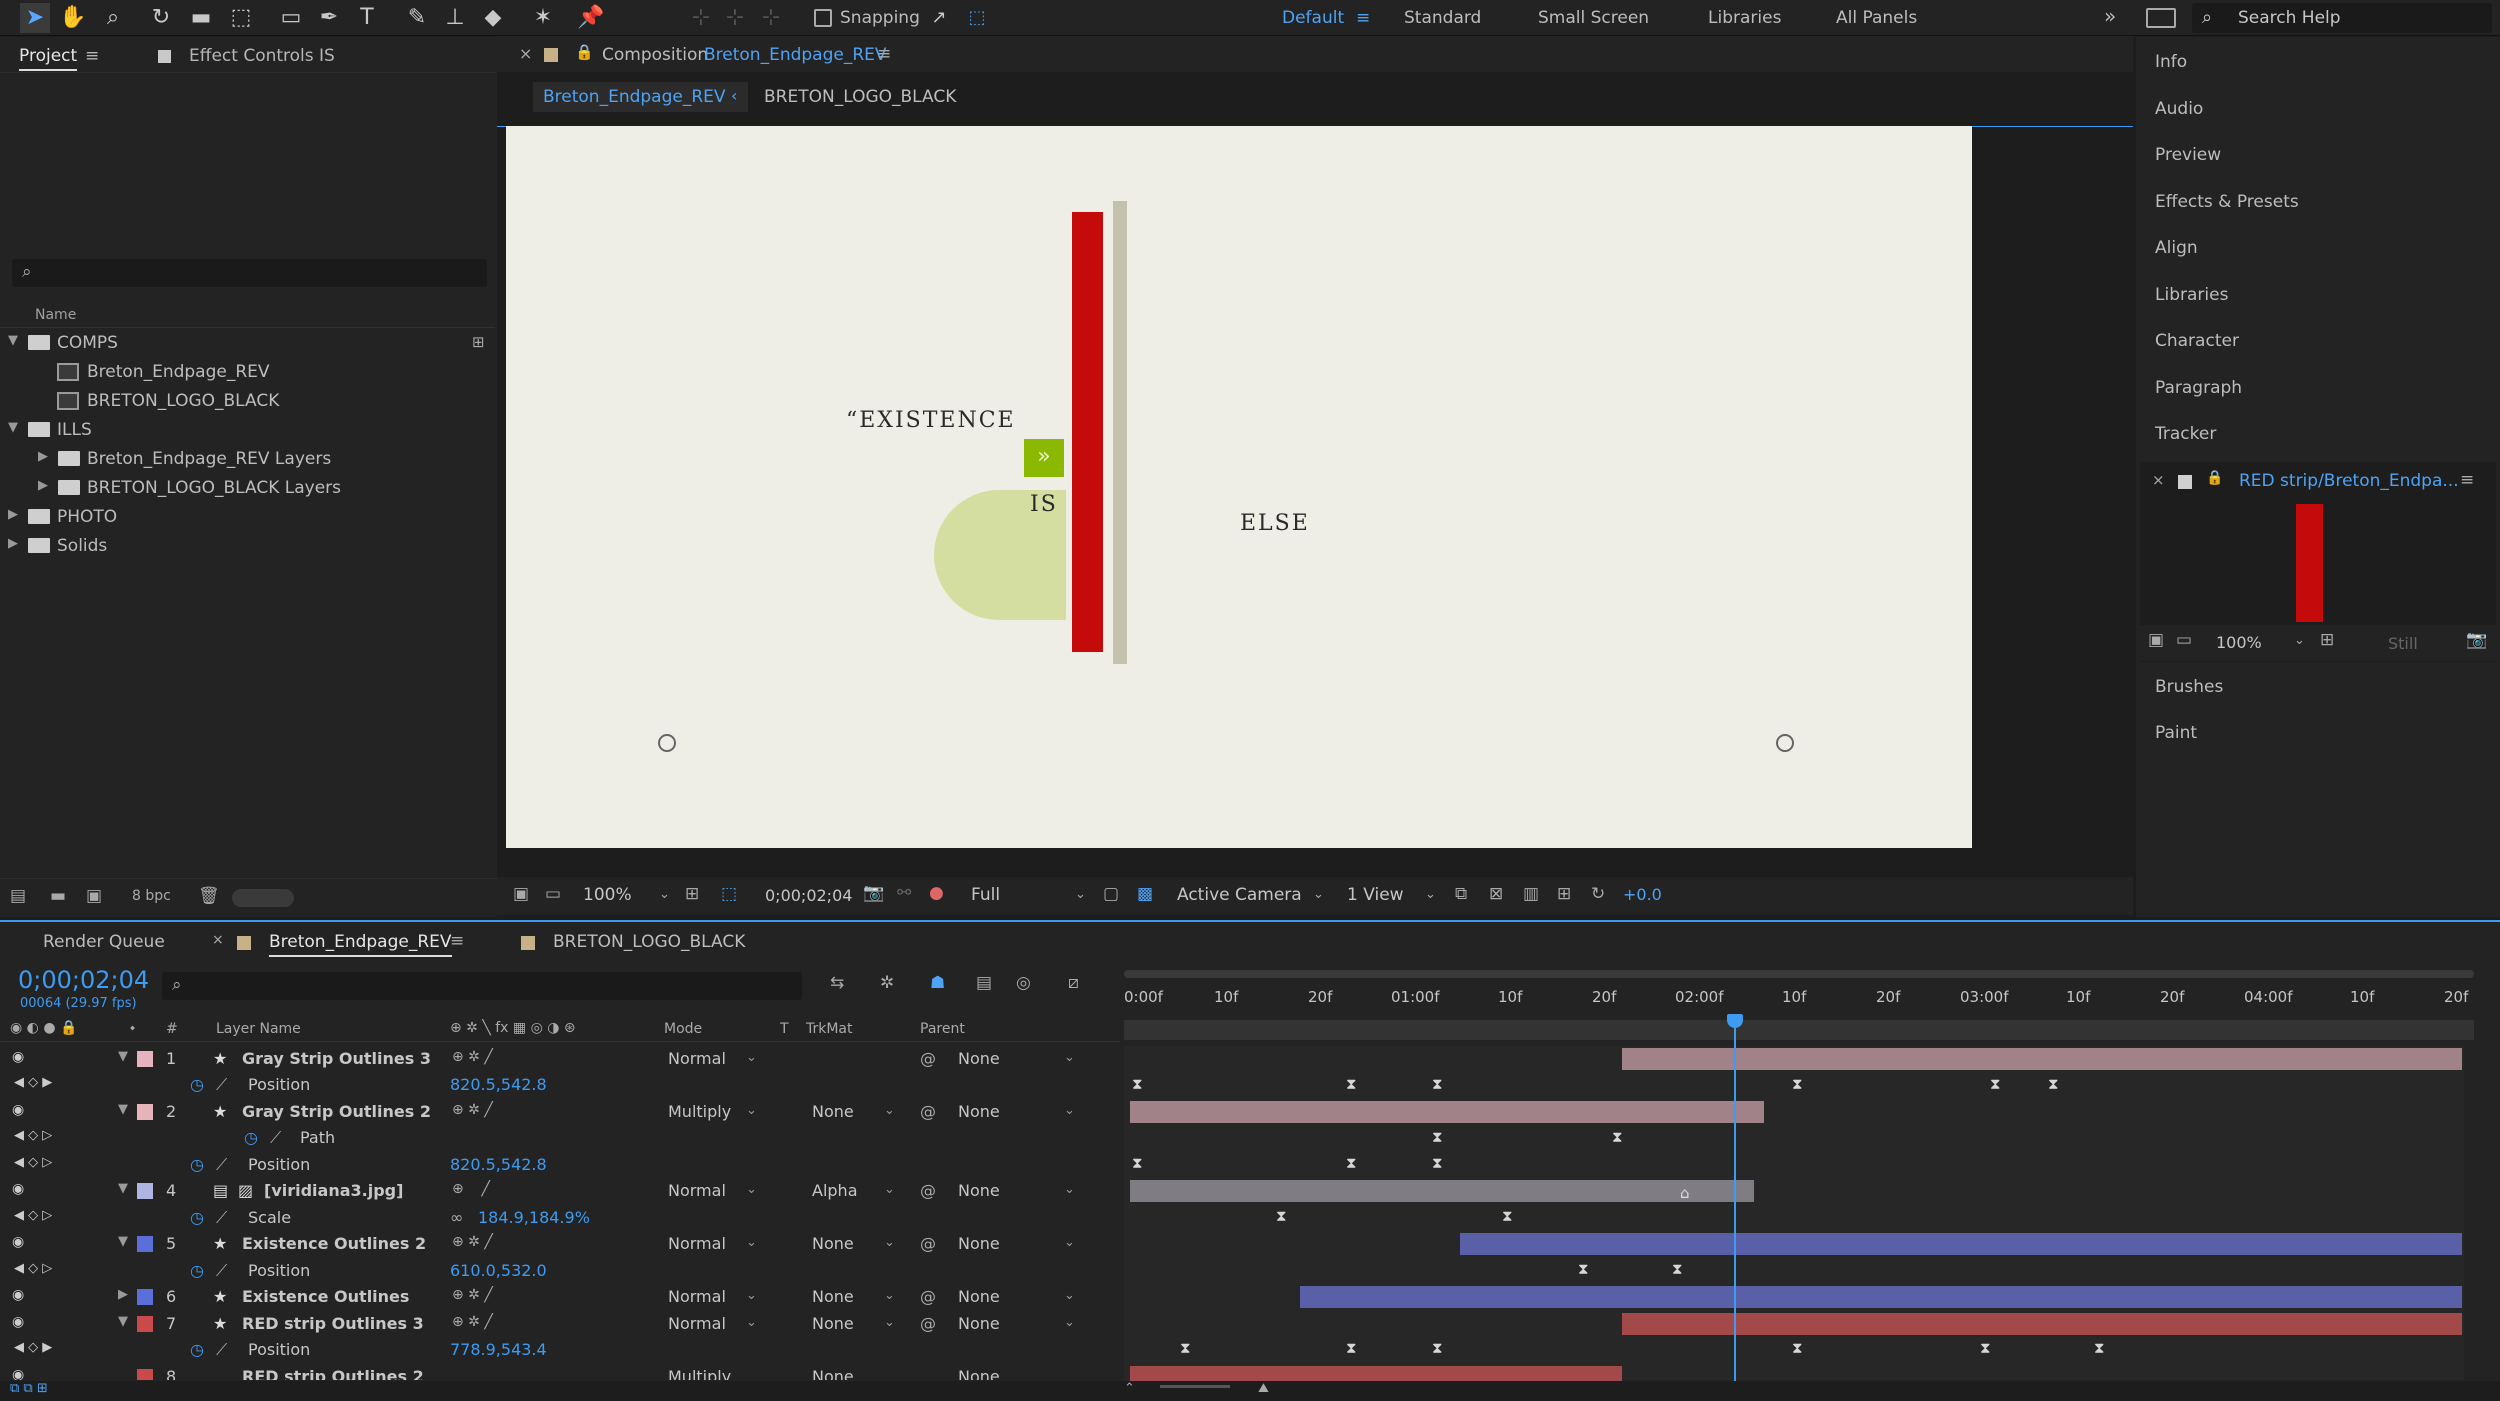  Describe the element at coordinates (1145, 894) in the screenshot. I see `transparency-grid-icon: ▩` at that location.